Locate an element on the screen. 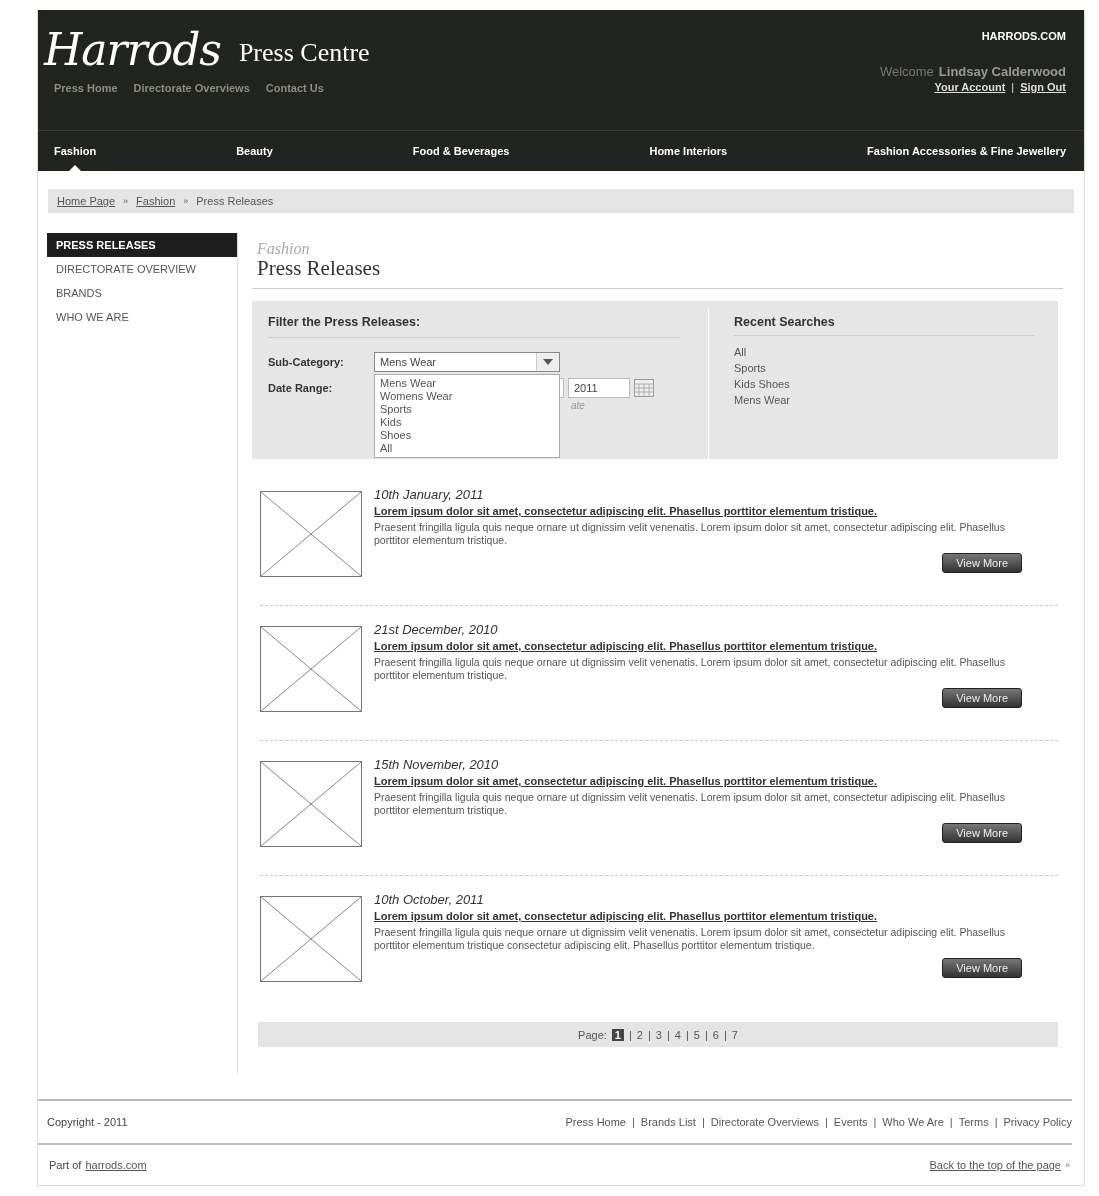 The width and height of the screenshot is (1099, 1196). pagination-label: Page: is located at coordinates (592, 1034).